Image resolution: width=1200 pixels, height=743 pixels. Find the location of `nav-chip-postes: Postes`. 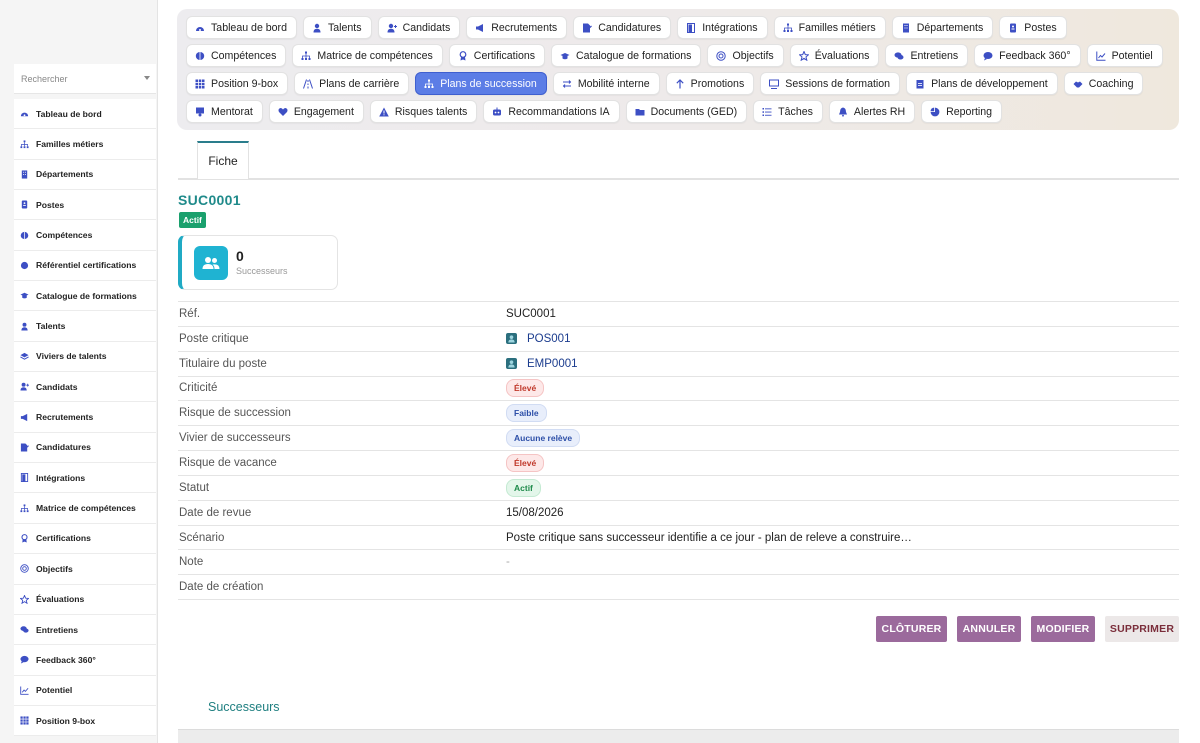

nav-chip-postes: Postes is located at coordinates (1033, 27).